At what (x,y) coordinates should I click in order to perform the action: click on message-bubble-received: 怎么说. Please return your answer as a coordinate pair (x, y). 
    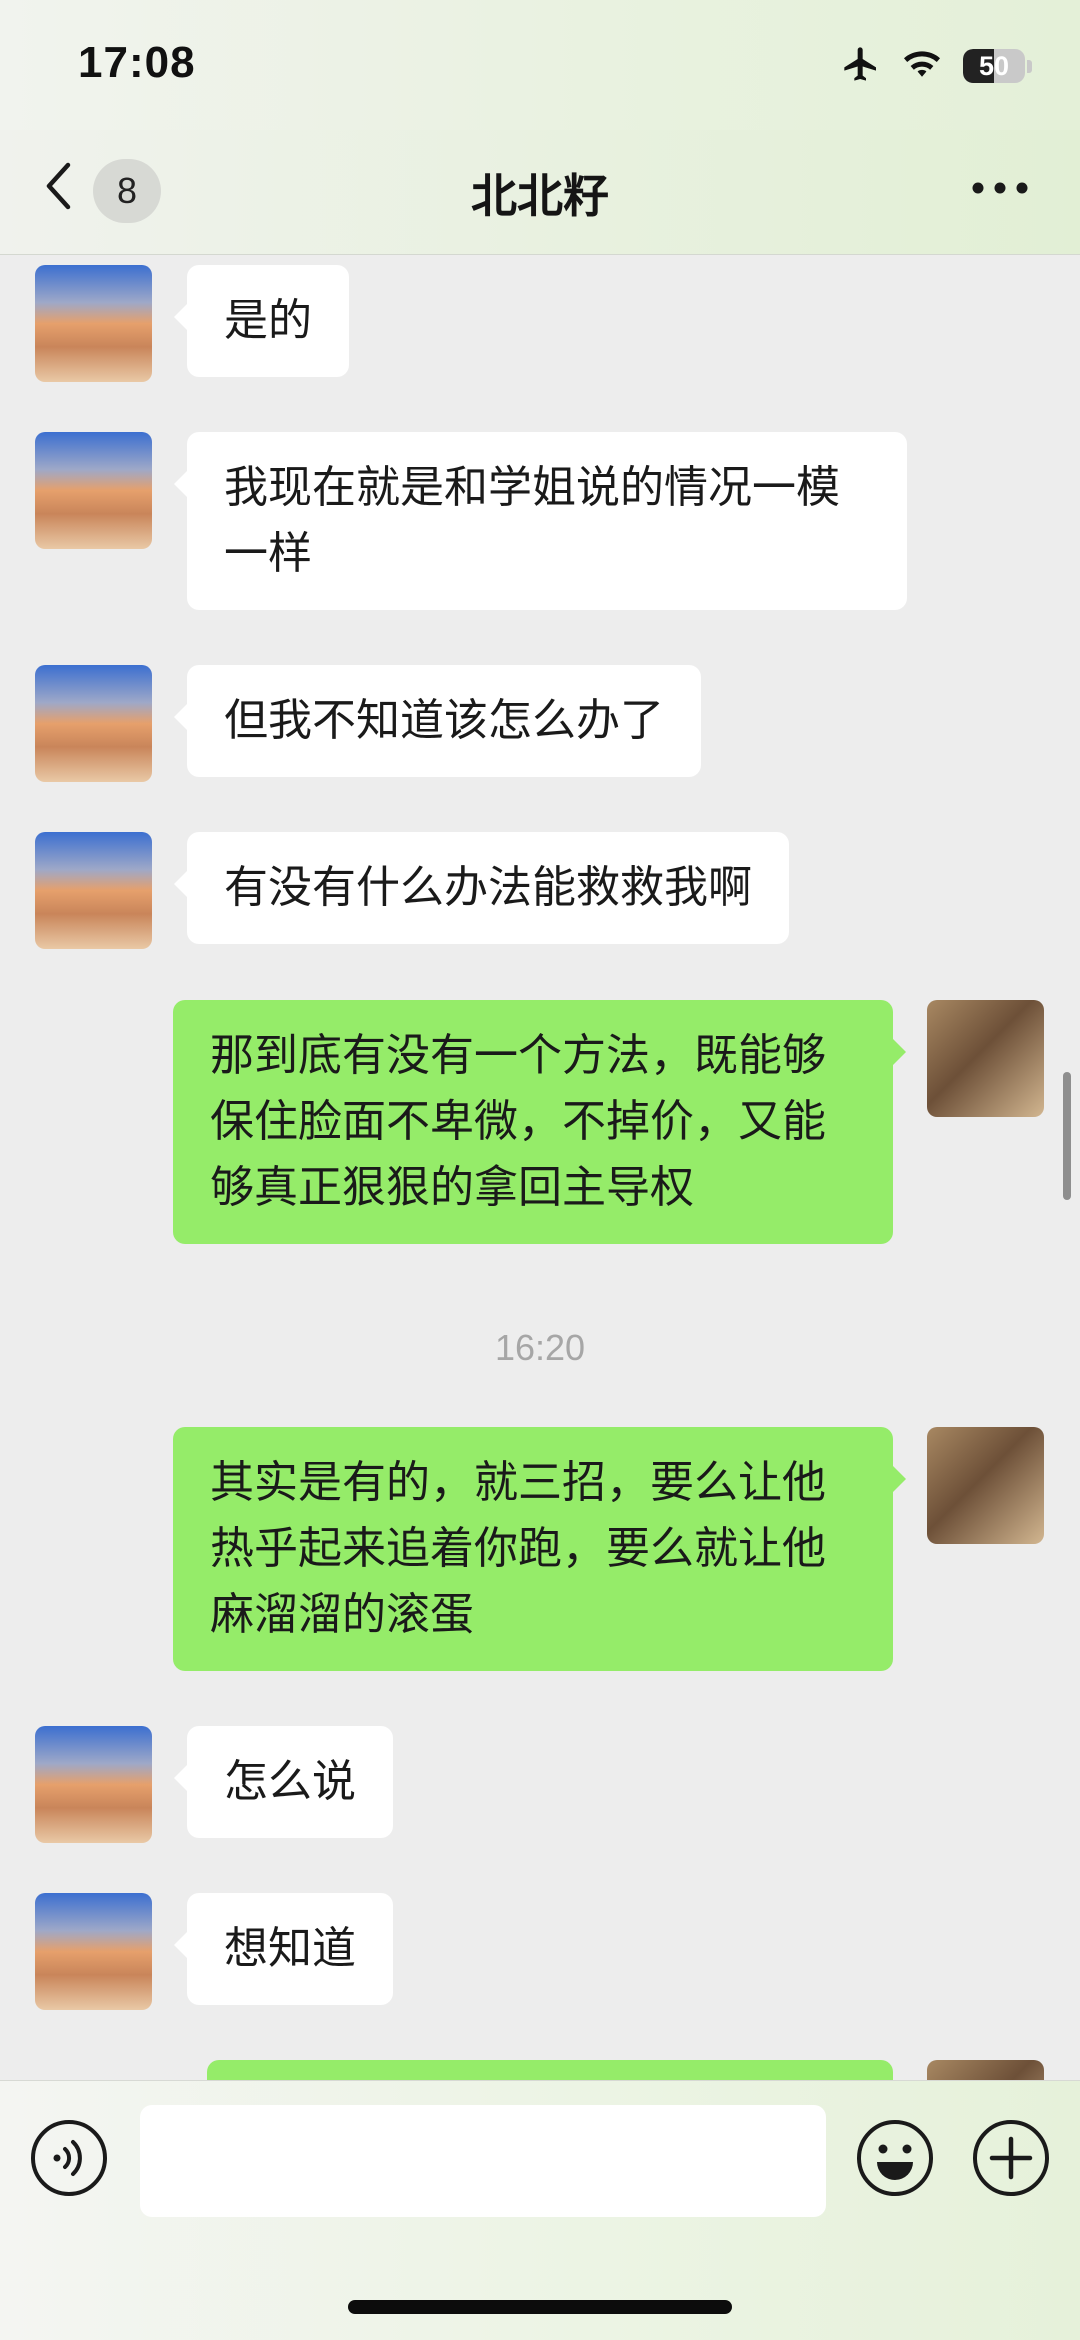
    Looking at the image, I should click on (283, 1782).